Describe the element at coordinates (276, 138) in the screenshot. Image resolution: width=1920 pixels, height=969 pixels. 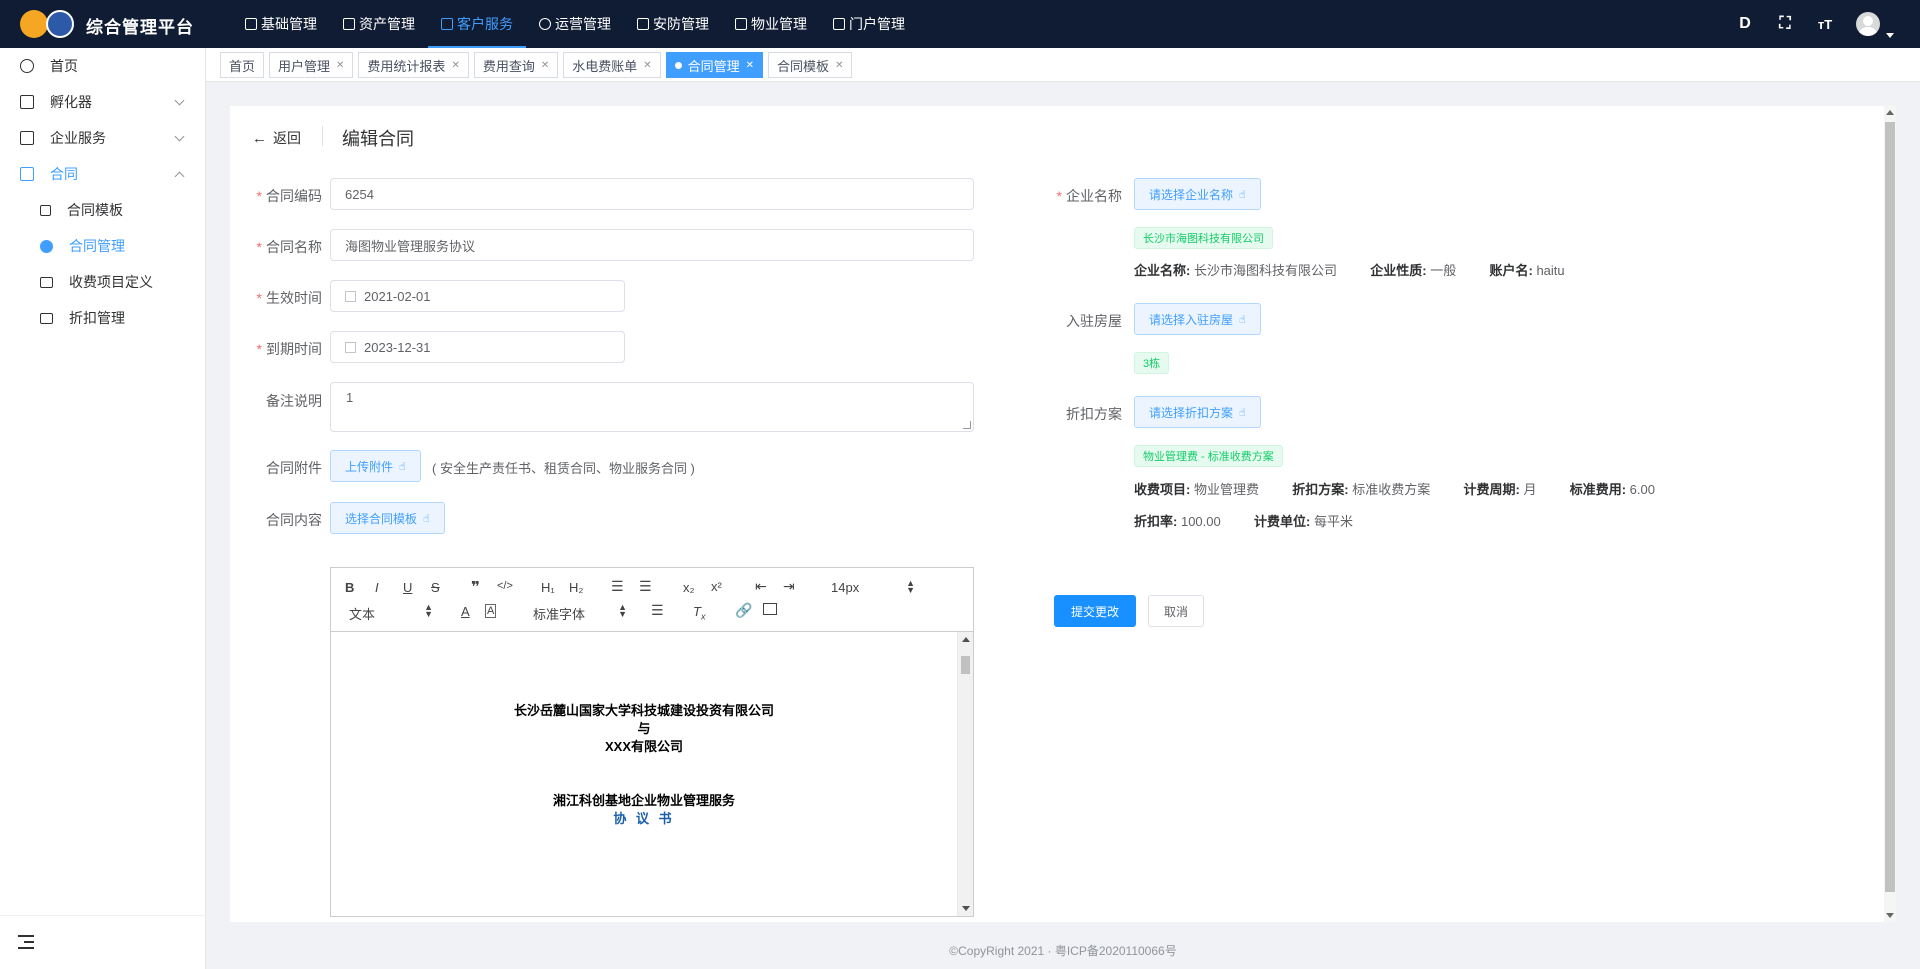
I see `back-button: ← 返回` at that location.